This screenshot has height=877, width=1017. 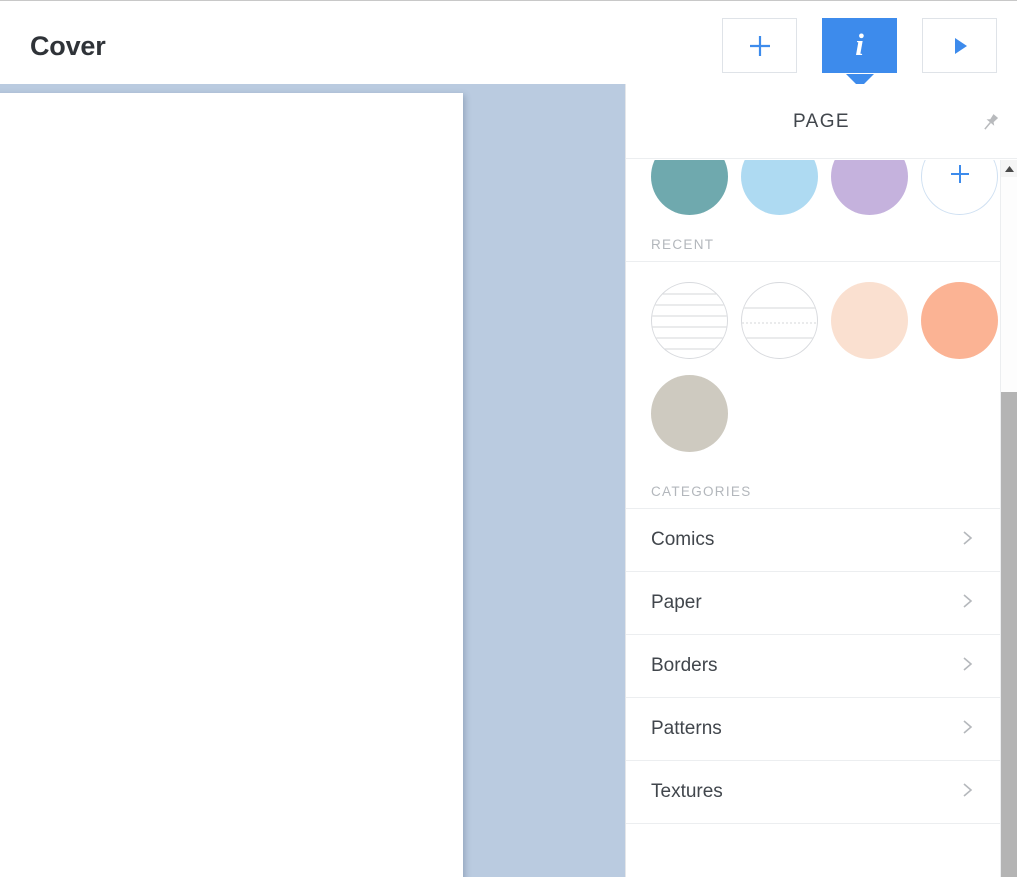 I want to click on purple-swatch, so click(x=869, y=187).